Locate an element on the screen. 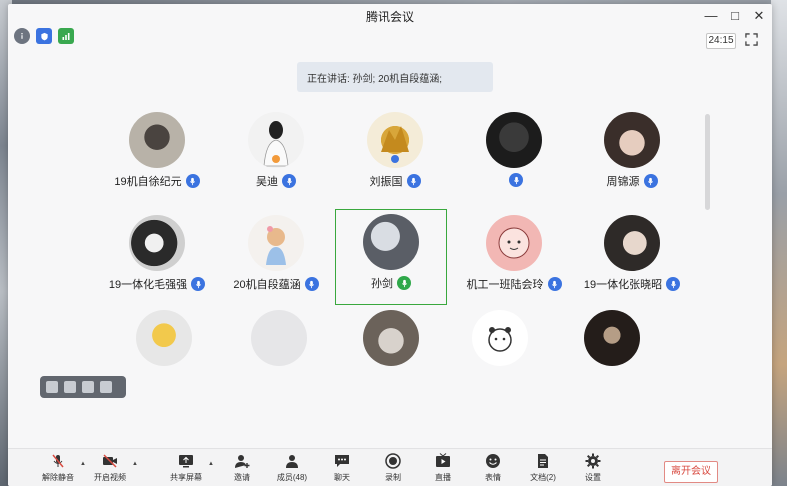 This screenshot has width=787, height=486. participant-tile: 周锦源 is located at coordinates (632, 154).